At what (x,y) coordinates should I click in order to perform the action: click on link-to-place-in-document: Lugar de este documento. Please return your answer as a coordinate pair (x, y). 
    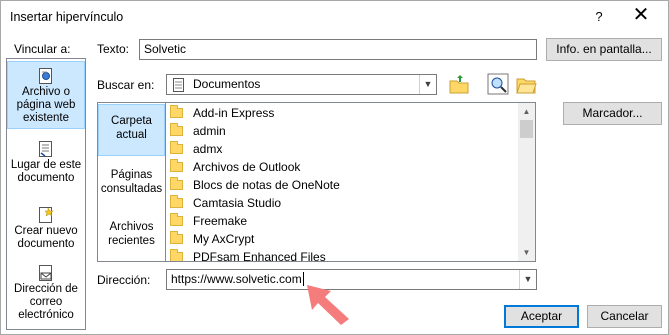
    Looking at the image, I should click on (46, 165).